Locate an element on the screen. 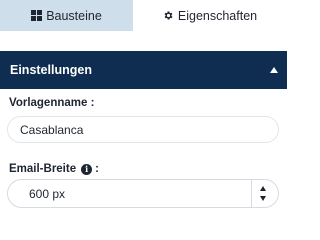 The image size is (320, 240). stepper-up-icon is located at coordinates (263, 188).